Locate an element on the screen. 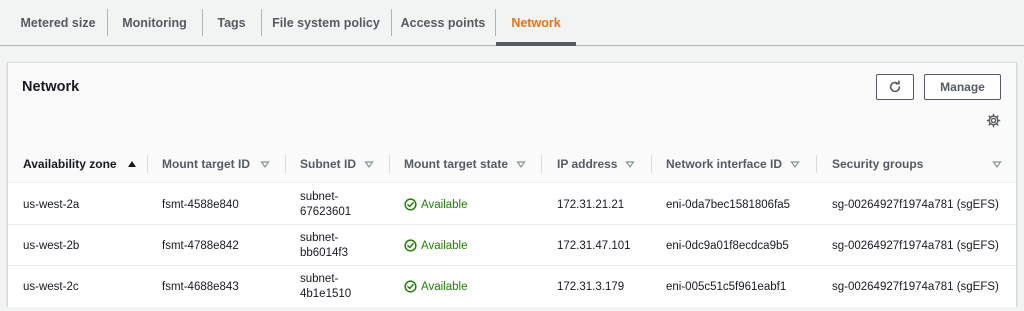 The image size is (1024, 311). column-label: IP address is located at coordinates (587, 164).